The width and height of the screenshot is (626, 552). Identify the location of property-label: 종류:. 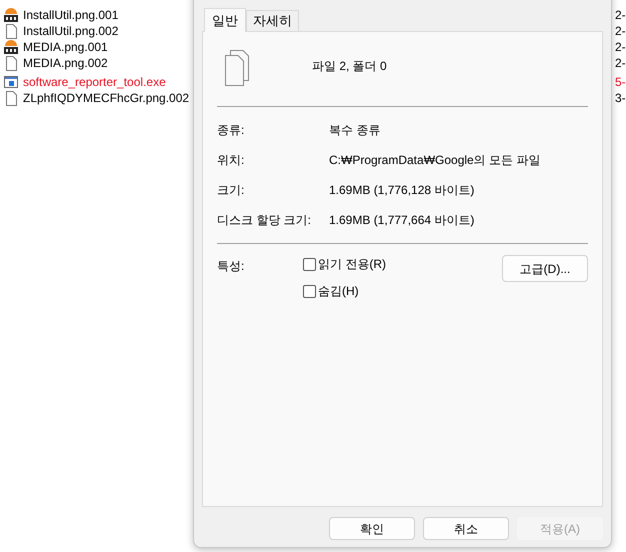
(231, 130).